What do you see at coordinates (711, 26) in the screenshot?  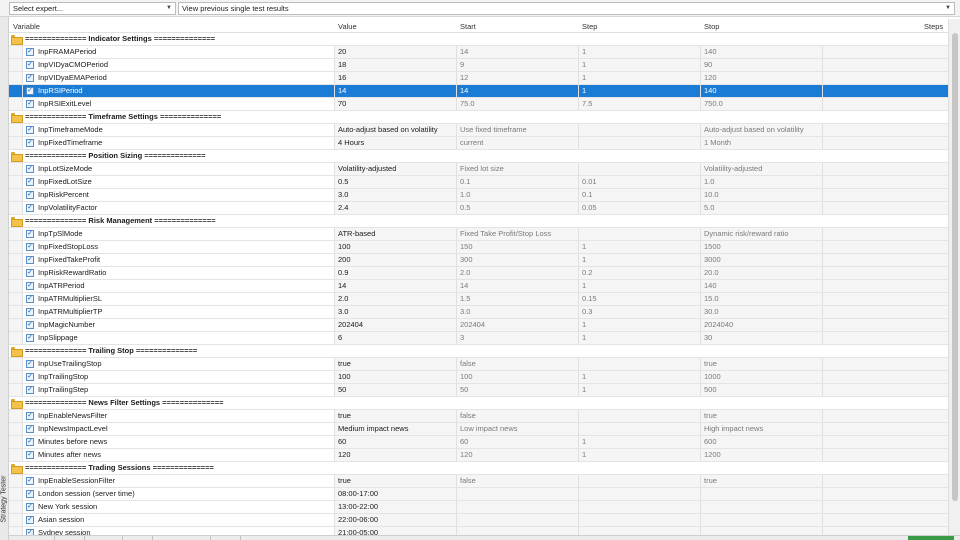 I see `column-header-stop: Stop` at bounding box center [711, 26].